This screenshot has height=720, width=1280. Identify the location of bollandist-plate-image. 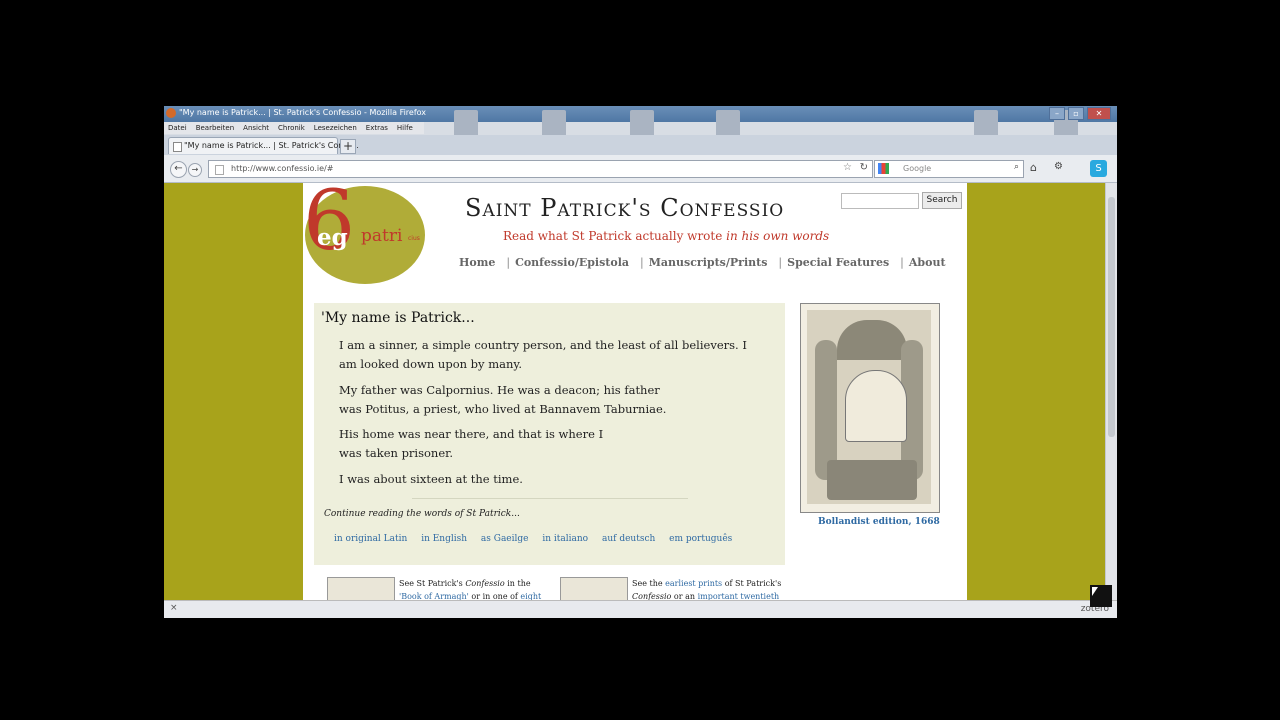
(870, 408).